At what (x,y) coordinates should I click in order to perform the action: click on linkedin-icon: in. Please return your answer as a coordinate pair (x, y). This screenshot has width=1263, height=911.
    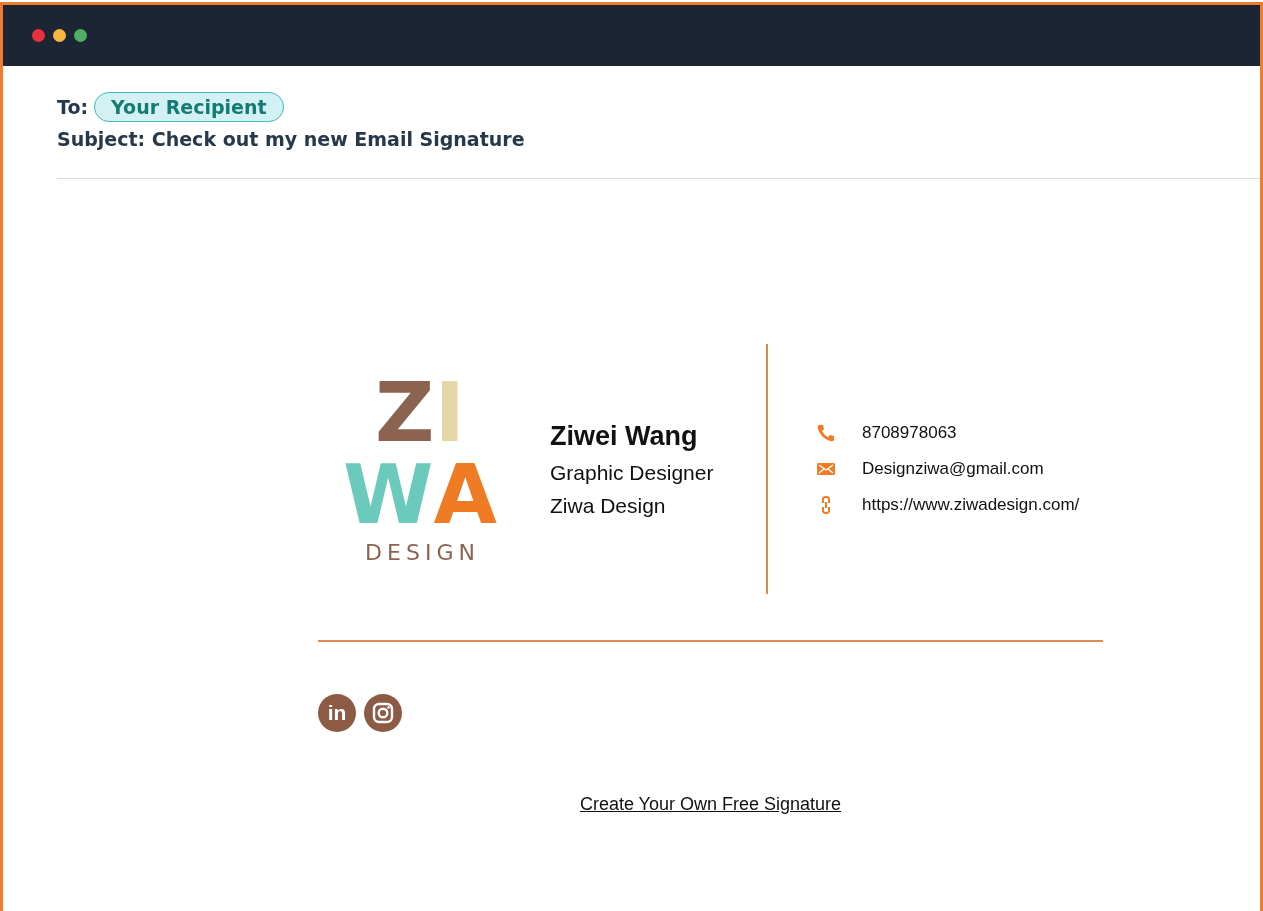
    Looking at the image, I should click on (337, 713).